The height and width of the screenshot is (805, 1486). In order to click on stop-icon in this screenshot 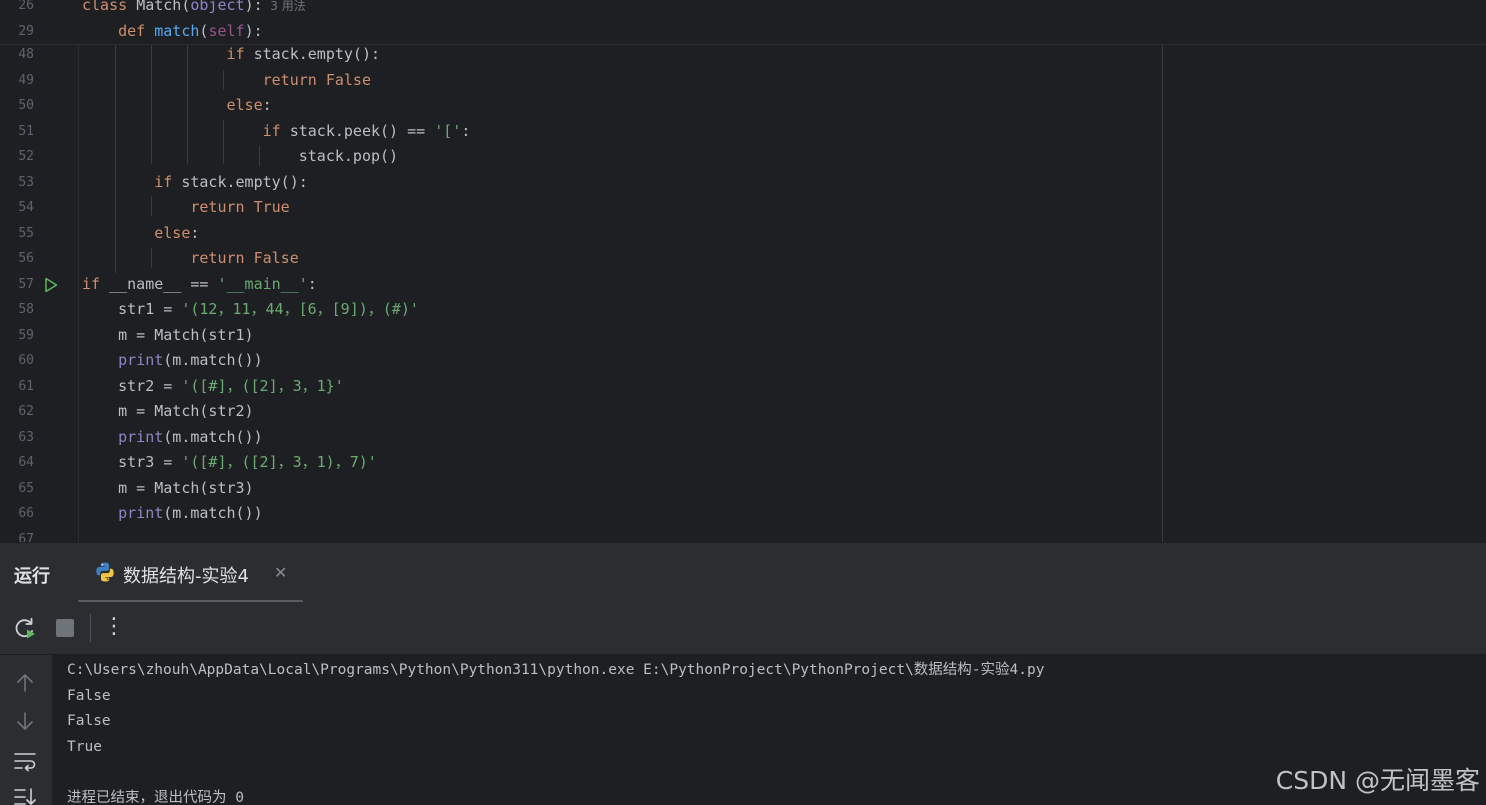, I will do `click(65, 628)`.